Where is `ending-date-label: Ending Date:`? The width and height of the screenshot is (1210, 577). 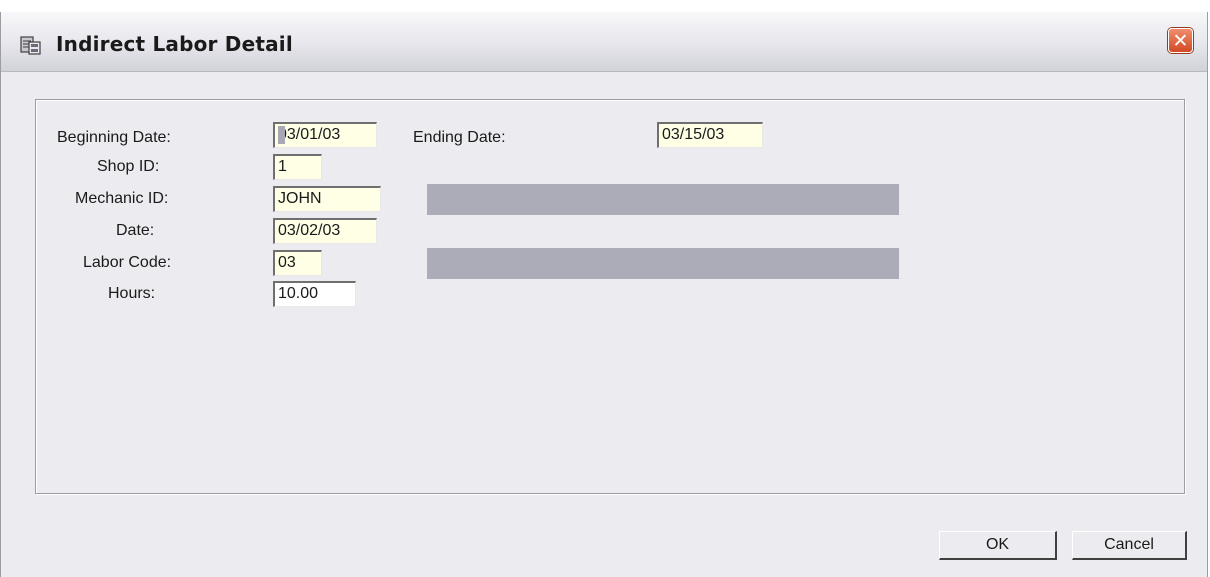
ending-date-label: Ending Date: is located at coordinates (459, 137).